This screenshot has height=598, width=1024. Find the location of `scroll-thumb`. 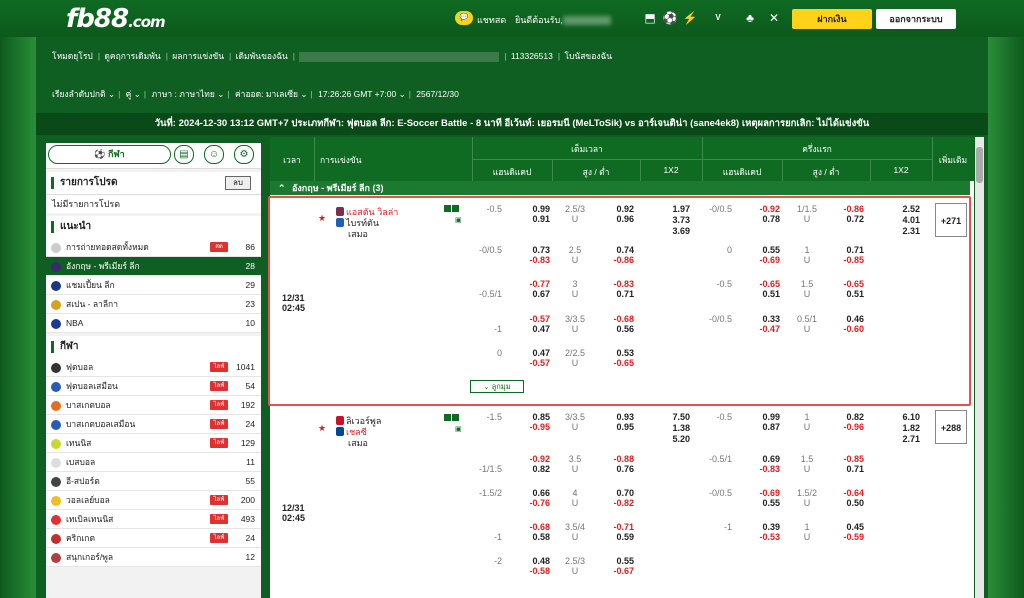

scroll-thumb is located at coordinates (979, 165).